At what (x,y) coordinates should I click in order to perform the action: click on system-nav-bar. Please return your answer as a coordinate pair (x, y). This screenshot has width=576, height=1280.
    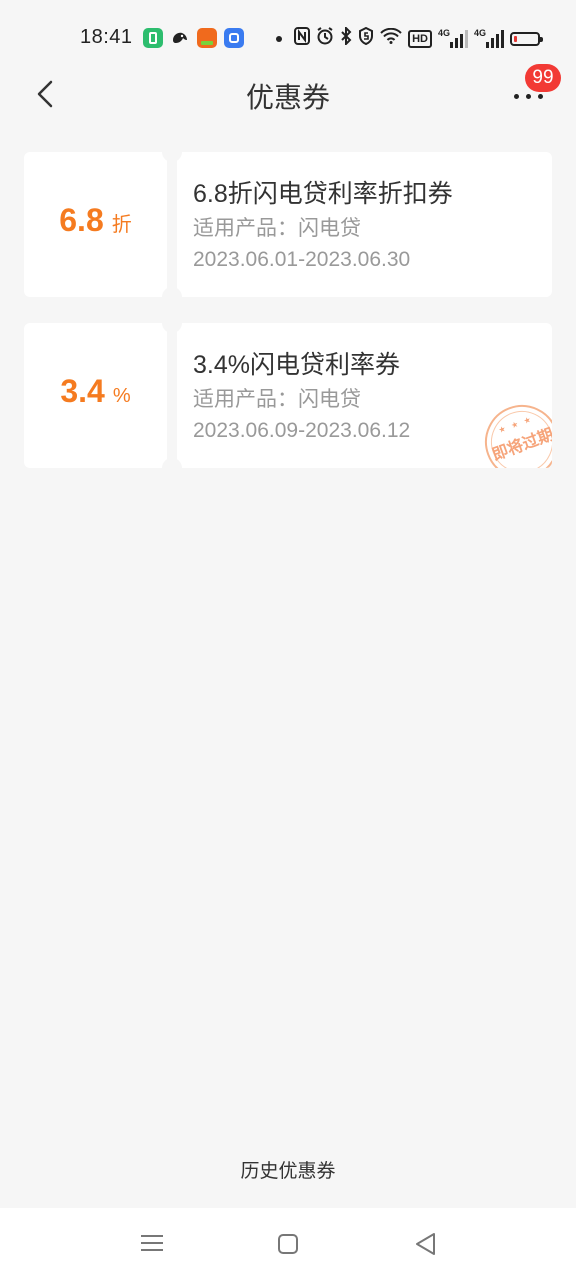
    Looking at the image, I should click on (288, 1244).